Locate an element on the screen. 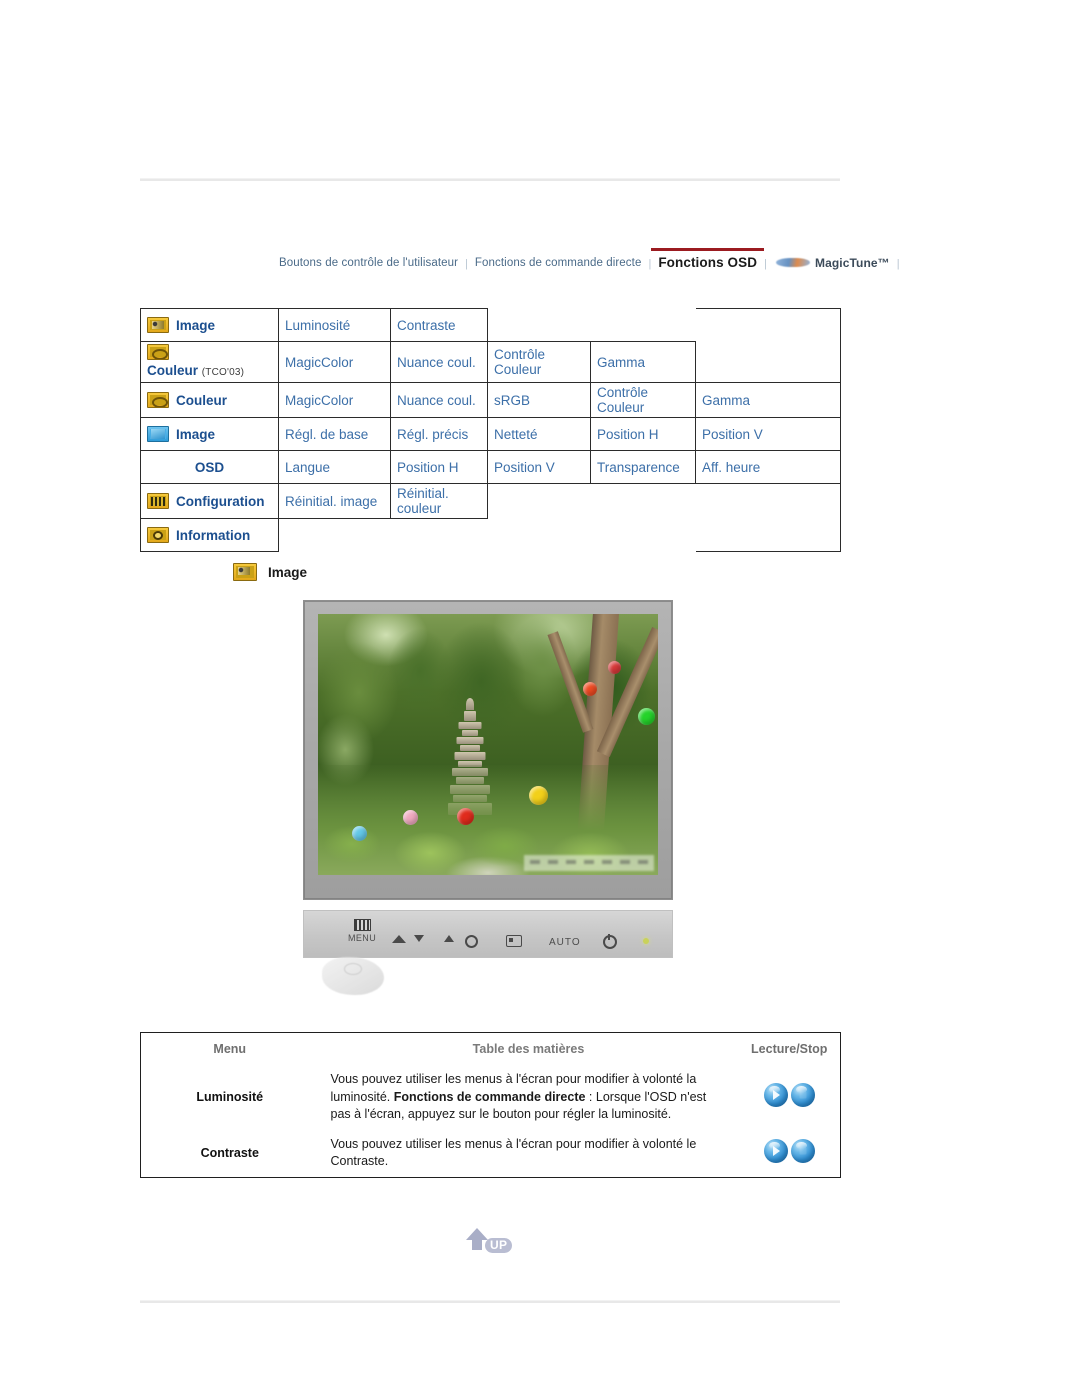 This screenshot has height=1397, width=1080. nav-item-magictune: MagicTune™ is located at coordinates (832, 264).